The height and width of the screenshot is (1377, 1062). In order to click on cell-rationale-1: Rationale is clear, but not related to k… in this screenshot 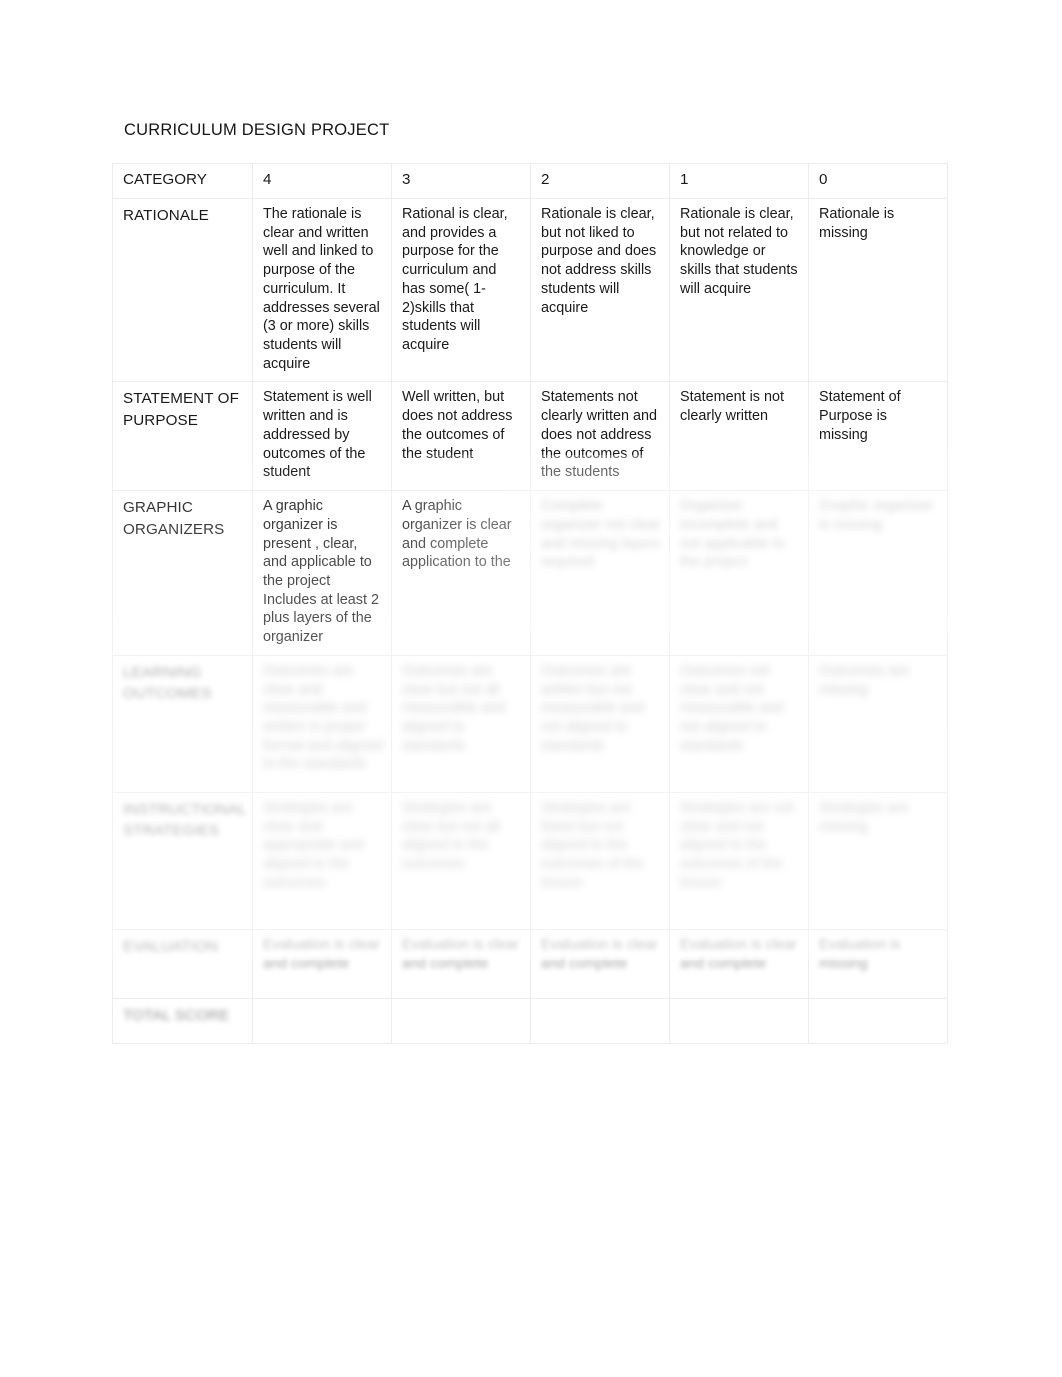, I will do `click(739, 290)`.